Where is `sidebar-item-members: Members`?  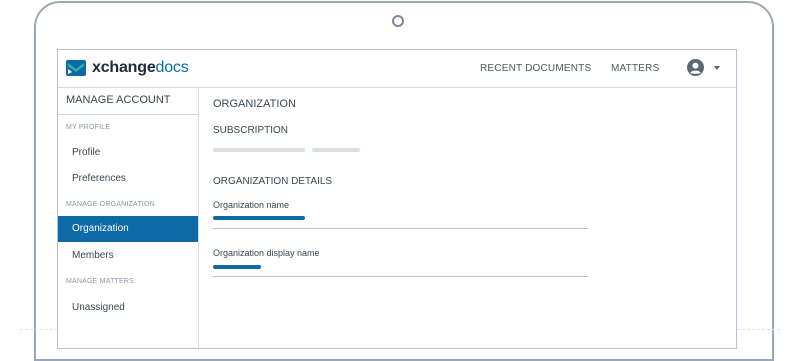
sidebar-item-members: Members is located at coordinates (128, 256).